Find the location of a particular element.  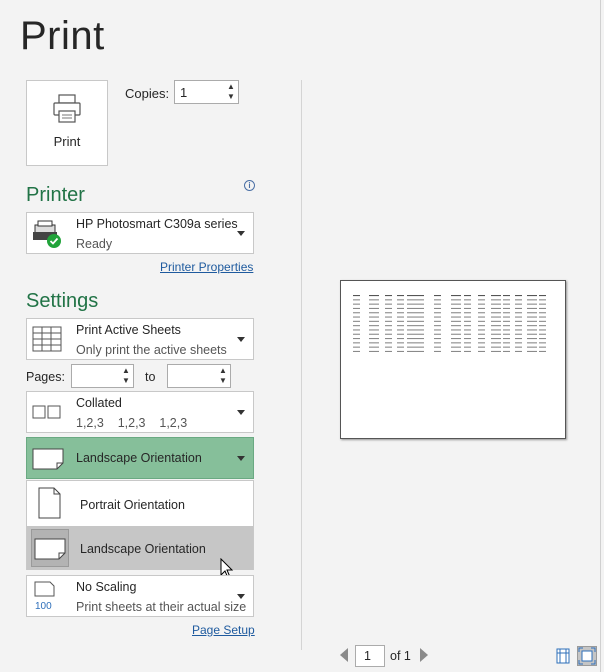

show-margins-button is located at coordinates (563, 656).